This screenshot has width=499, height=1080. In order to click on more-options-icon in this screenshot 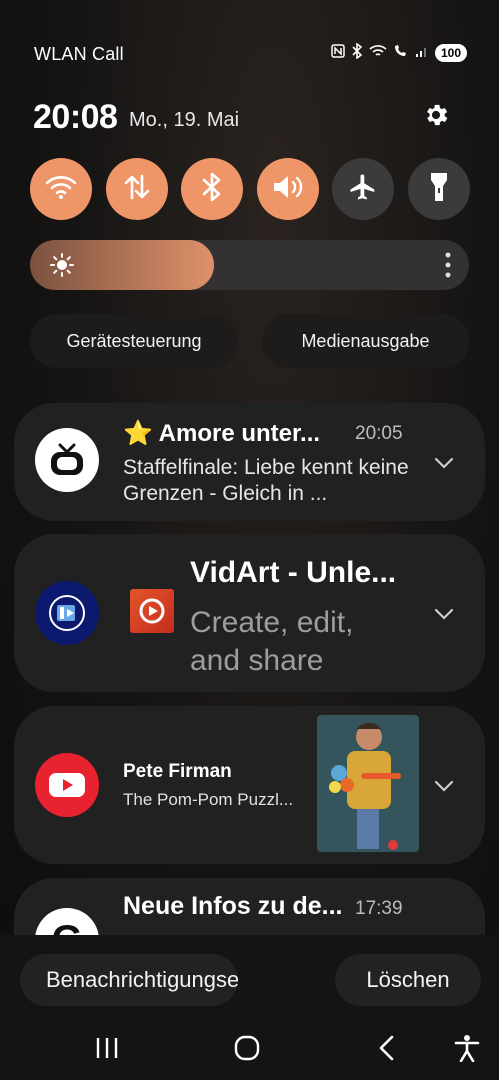, I will do `click(448, 267)`.